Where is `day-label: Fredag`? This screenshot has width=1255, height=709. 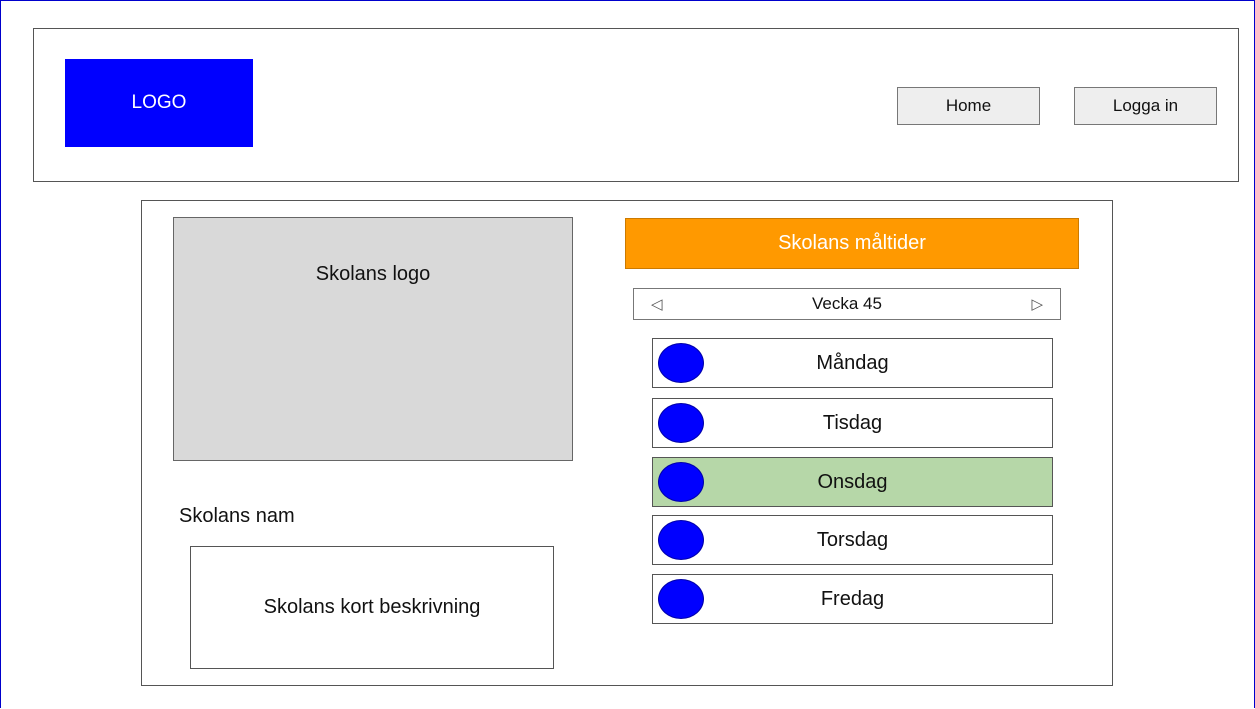 day-label: Fredag is located at coordinates (852, 598).